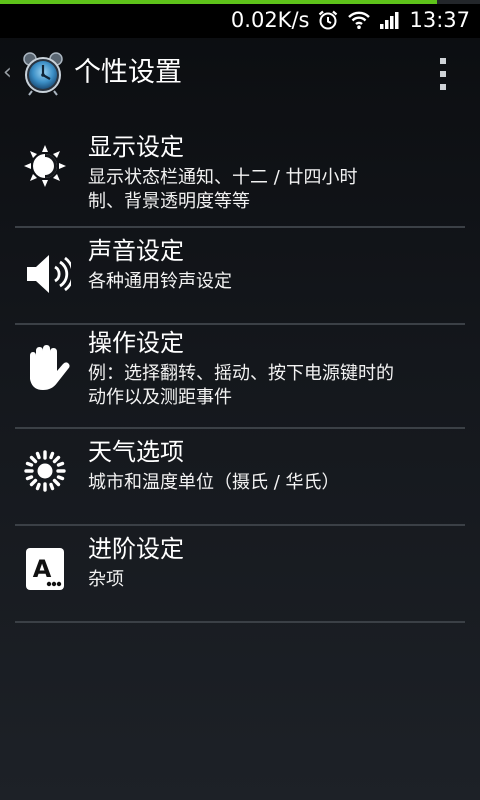 The image size is (480, 800). Describe the element at coordinates (328, 20) in the screenshot. I see `alarm-icon` at that location.